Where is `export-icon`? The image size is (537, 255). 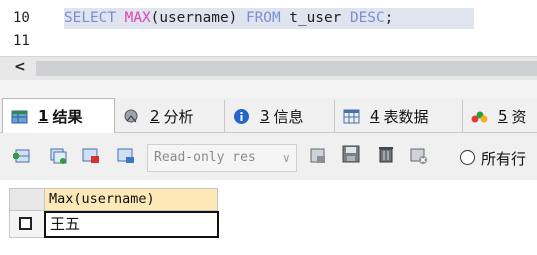 export-icon is located at coordinates (318, 156).